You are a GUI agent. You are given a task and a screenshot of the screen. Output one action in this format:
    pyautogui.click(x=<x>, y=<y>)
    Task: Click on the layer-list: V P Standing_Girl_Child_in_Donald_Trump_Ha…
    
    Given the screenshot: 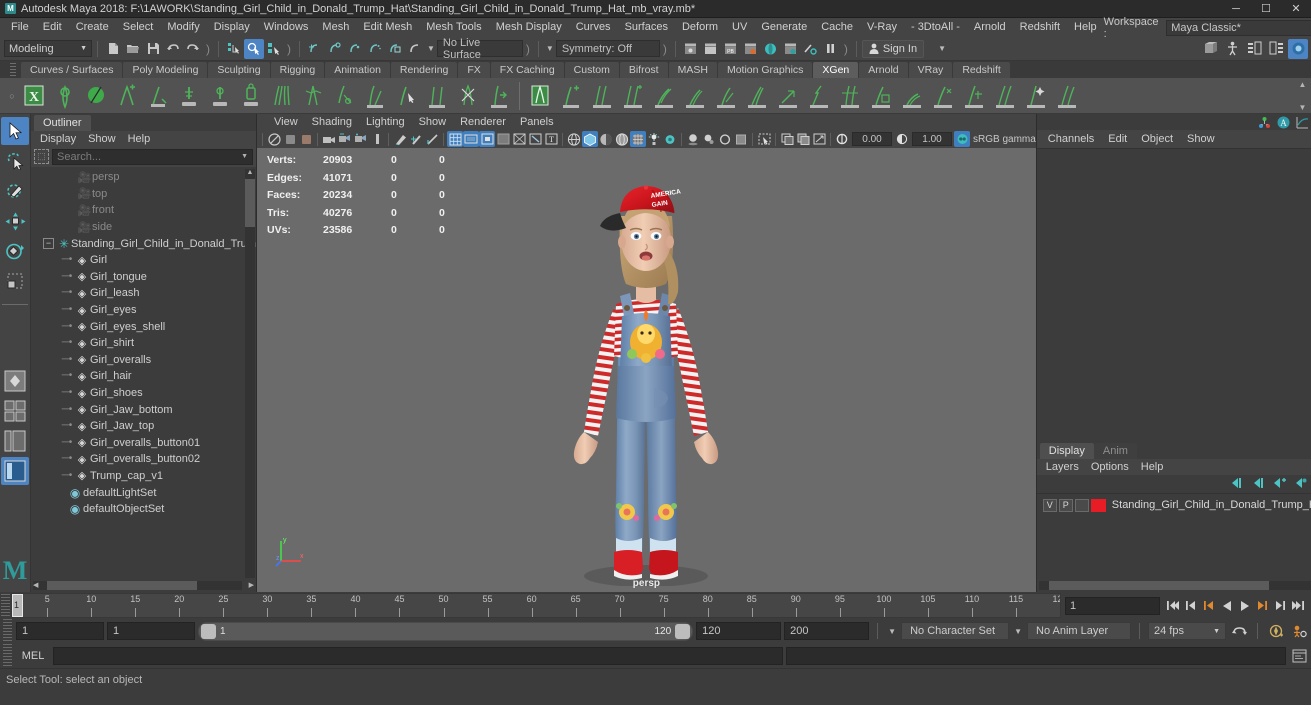 What is the action you would take?
    pyautogui.click(x=1173, y=536)
    